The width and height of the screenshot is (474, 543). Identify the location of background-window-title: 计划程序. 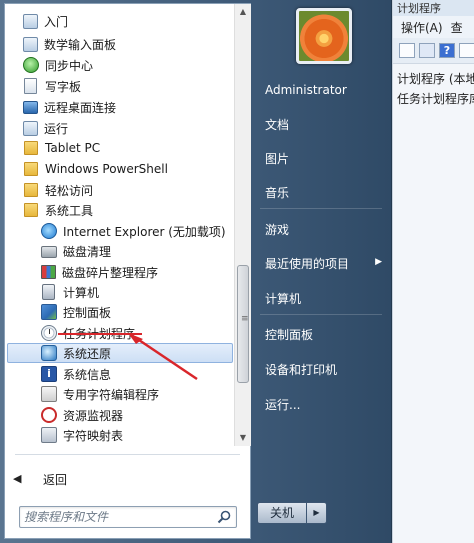
(433, 8).